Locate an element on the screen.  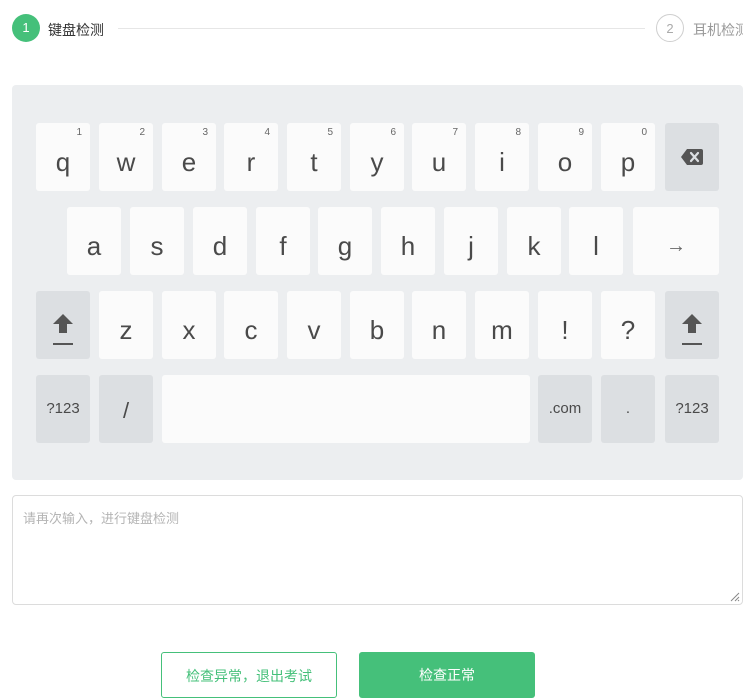
key-j: j is located at coordinates (471, 241).